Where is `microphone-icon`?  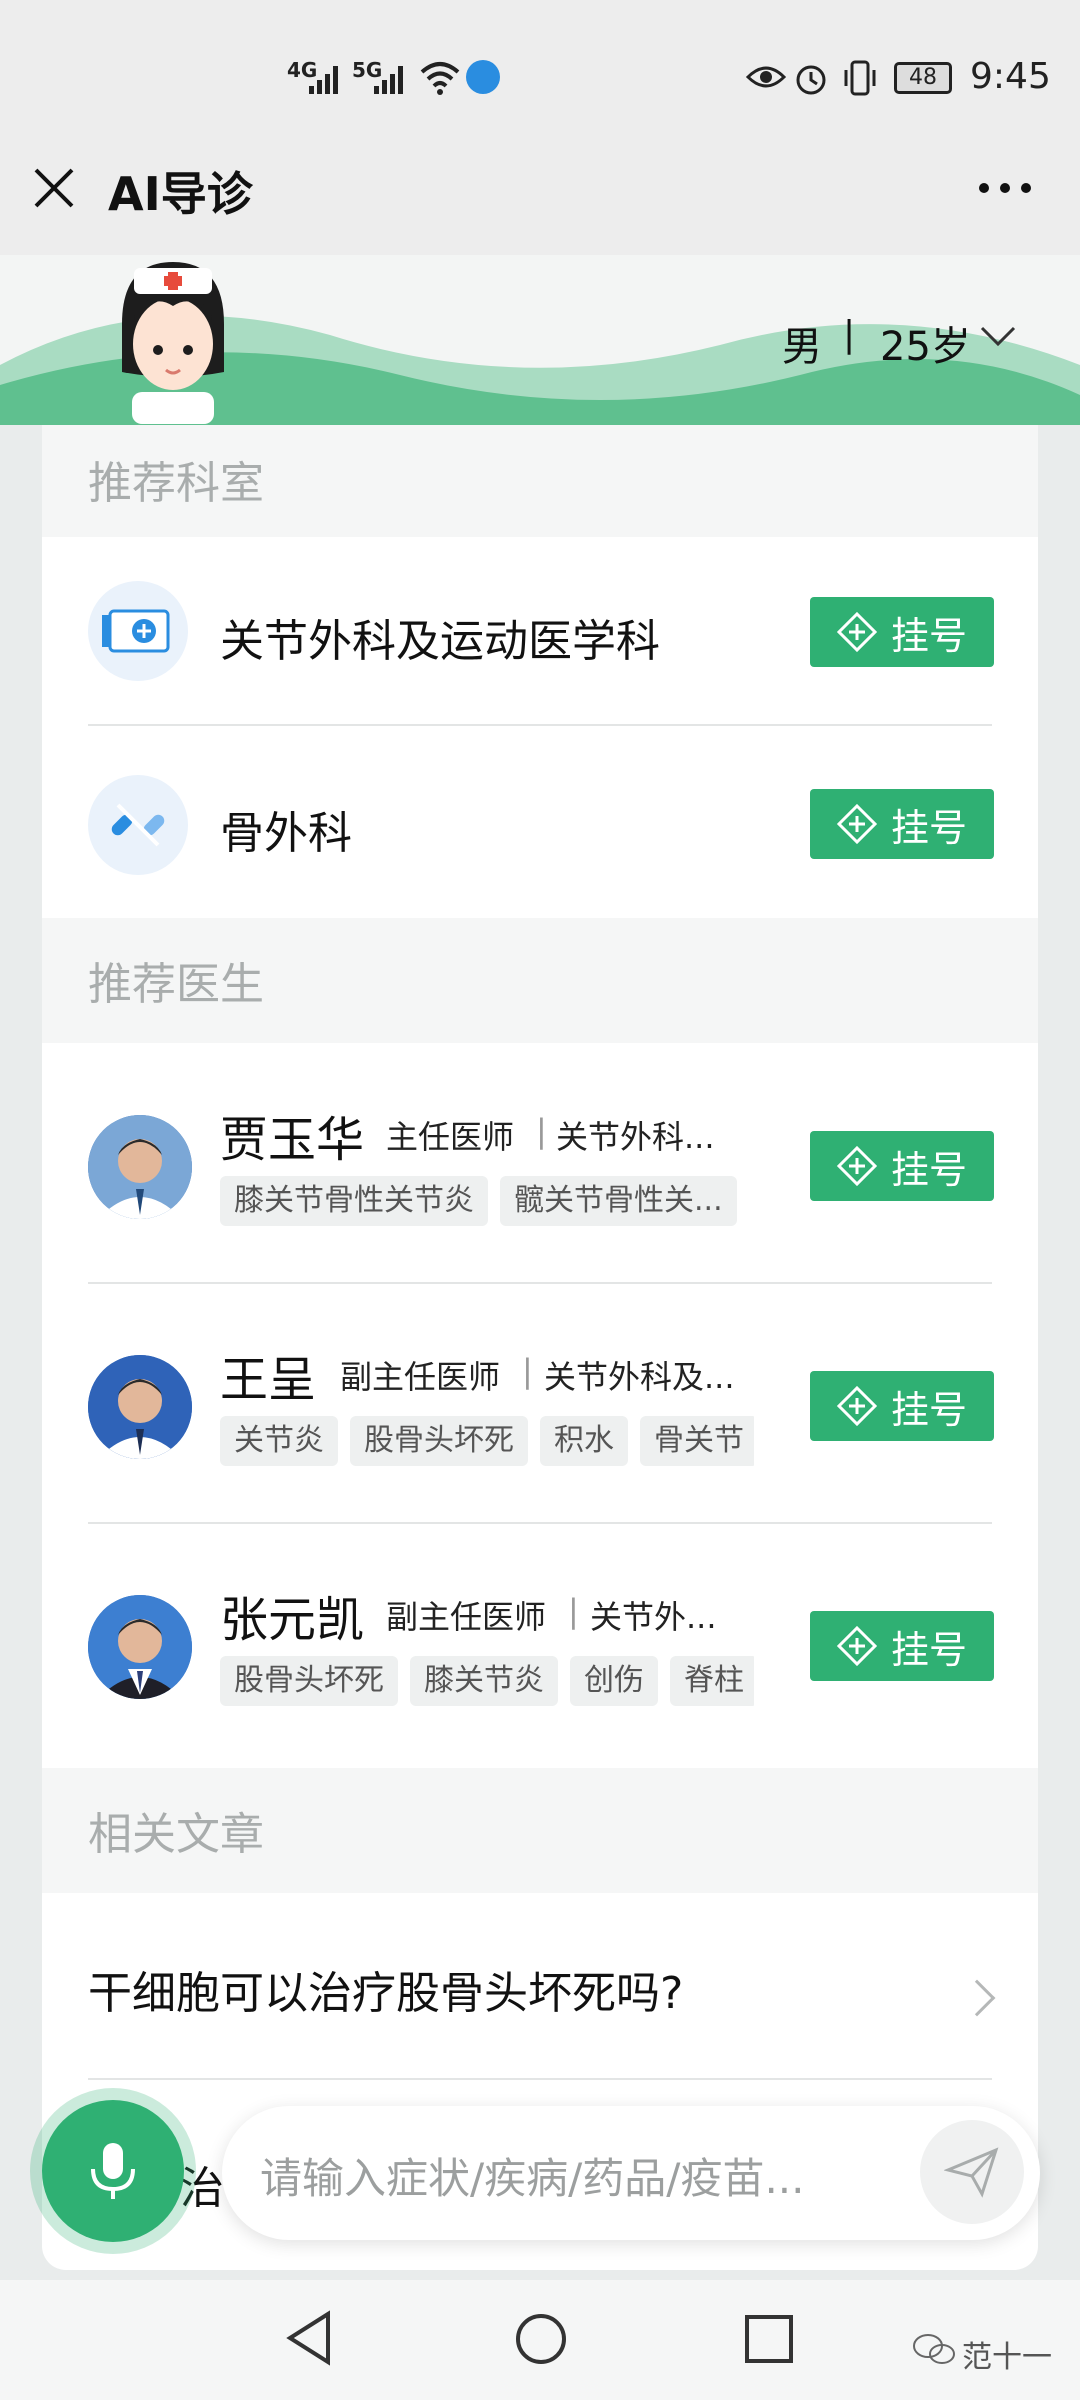 microphone-icon is located at coordinates (113, 2171).